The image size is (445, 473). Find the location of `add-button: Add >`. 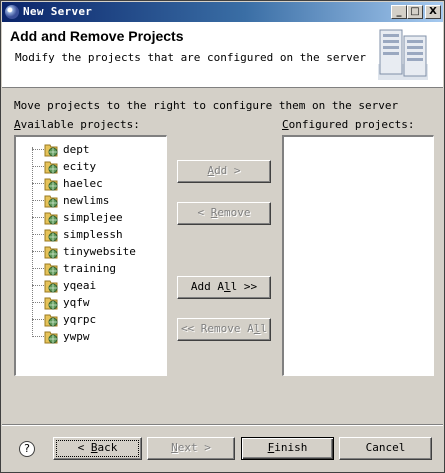

add-button: Add > is located at coordinates (224, 171).